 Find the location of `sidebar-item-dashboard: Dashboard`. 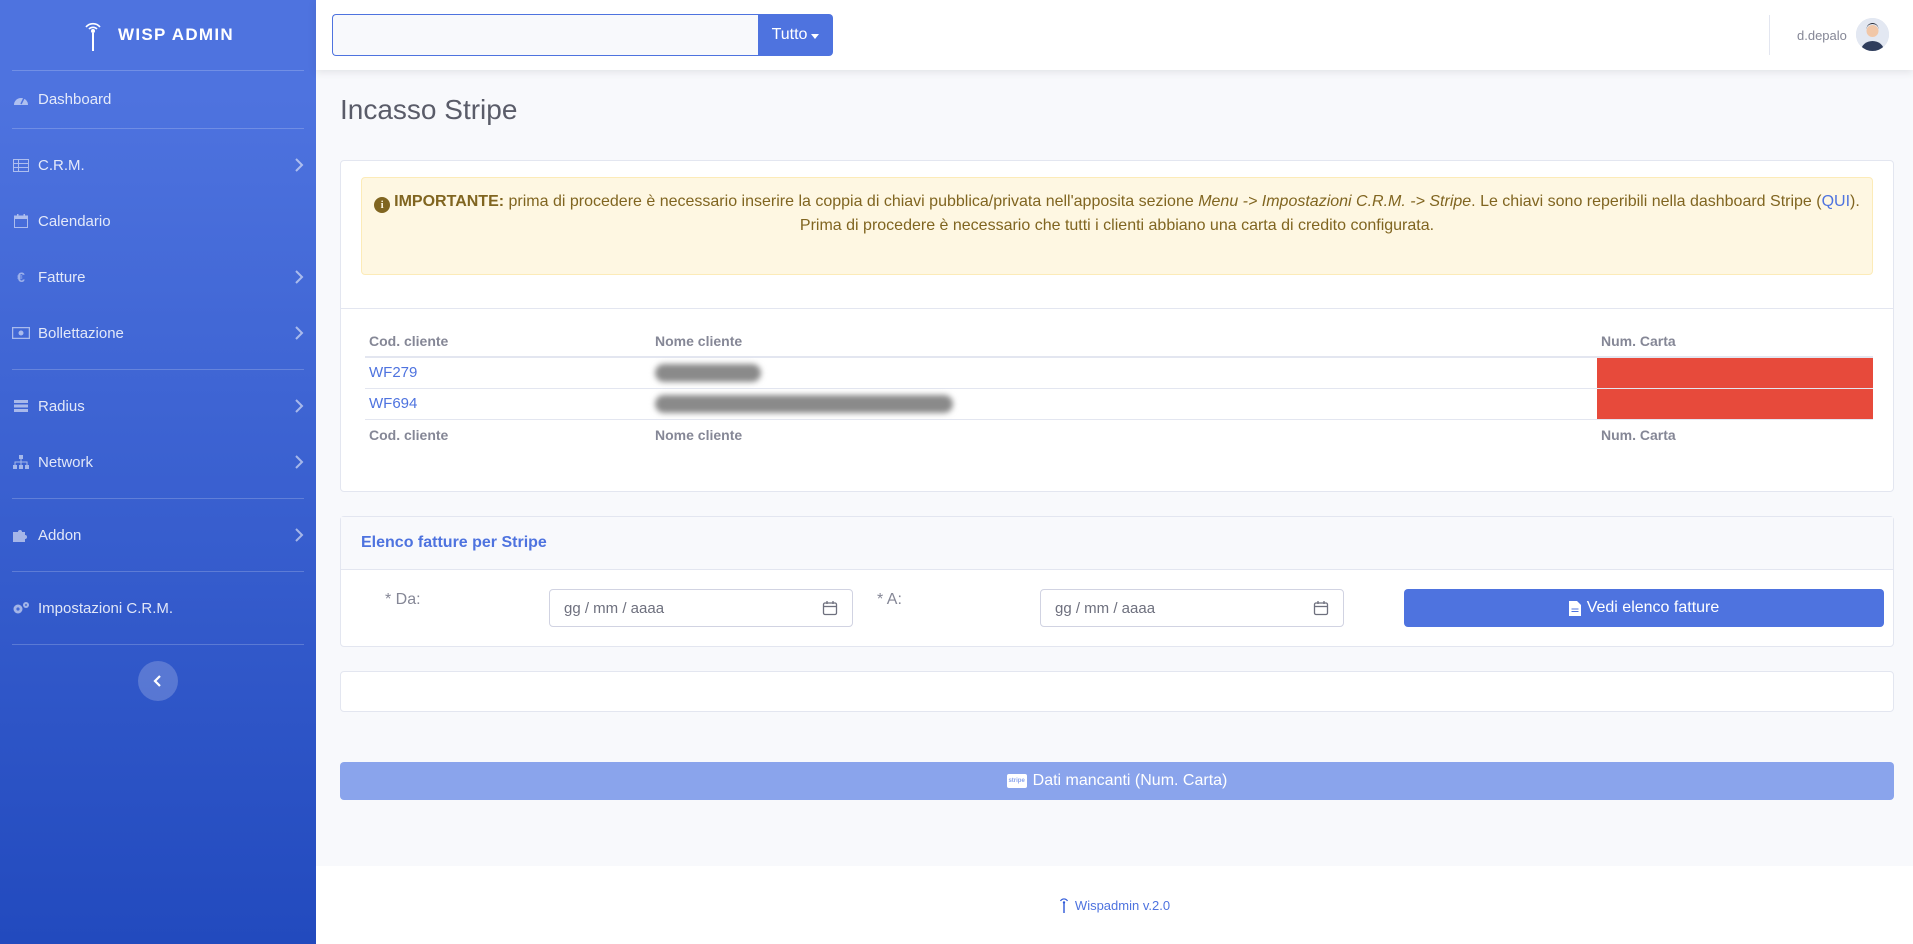

sidebar-item-dashboard: Dashboard is located at coordinates (158, 99).